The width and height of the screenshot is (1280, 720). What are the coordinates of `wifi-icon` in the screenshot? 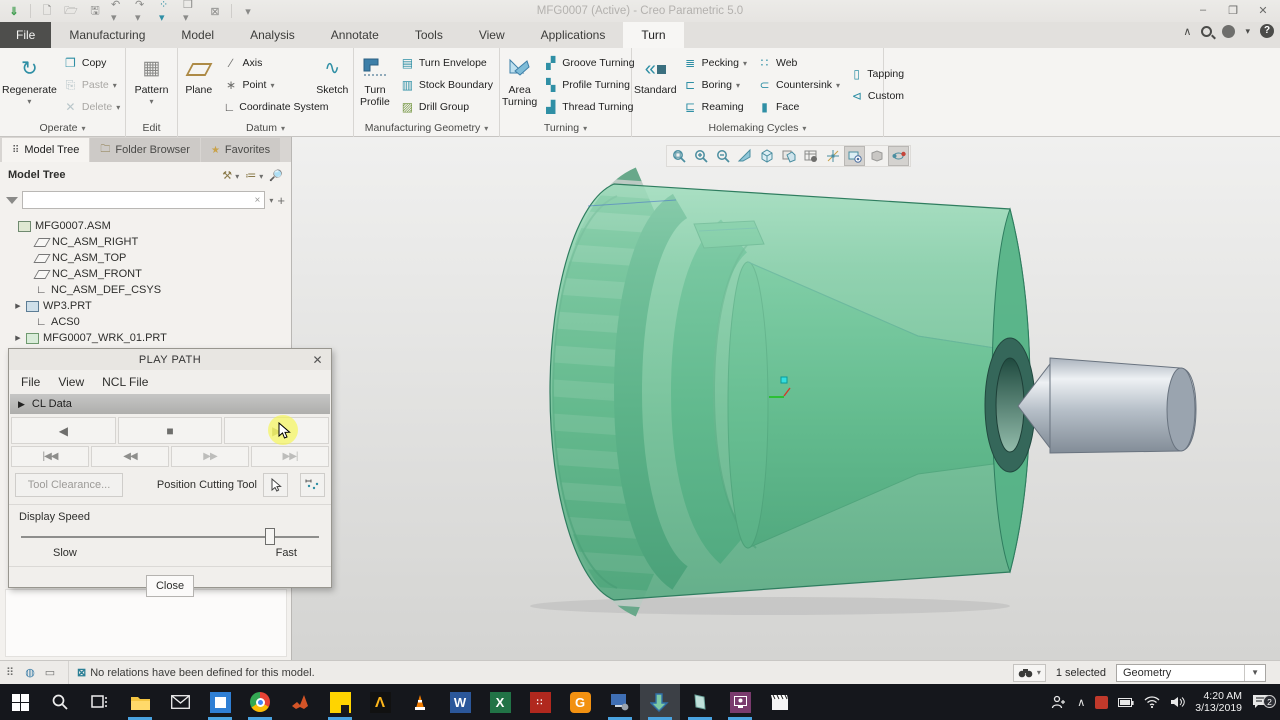 It's located at (1152, 702).